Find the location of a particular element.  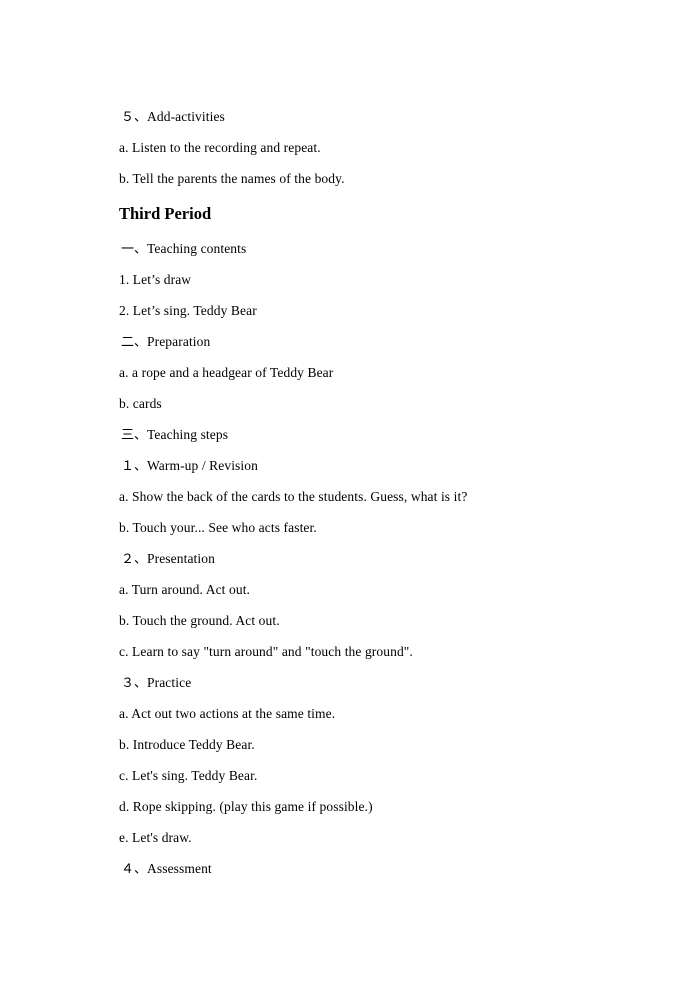

list-marker: ５、 is located at coordinates (134, 117).